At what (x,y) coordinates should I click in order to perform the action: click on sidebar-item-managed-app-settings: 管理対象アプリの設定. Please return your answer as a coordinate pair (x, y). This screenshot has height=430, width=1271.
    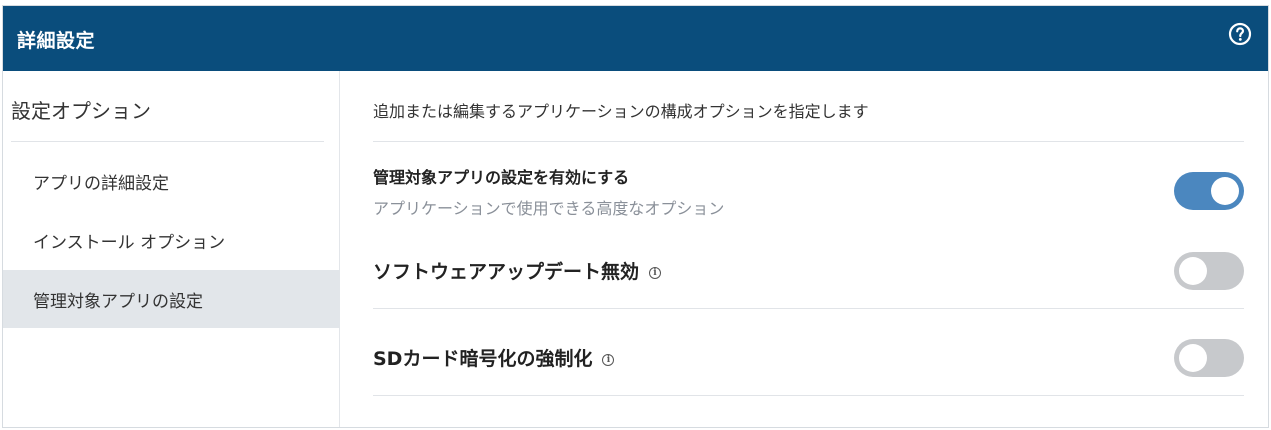
    Looking at the image, I should click on (171, 299).